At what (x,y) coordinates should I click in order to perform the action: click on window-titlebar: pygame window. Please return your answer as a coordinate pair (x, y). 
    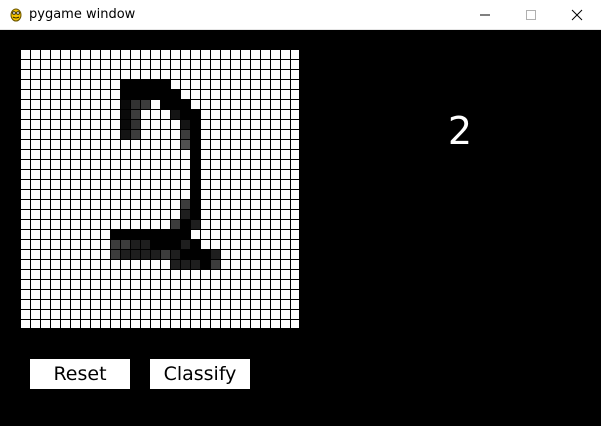
    Looking at the image, I should click on (300, 15).